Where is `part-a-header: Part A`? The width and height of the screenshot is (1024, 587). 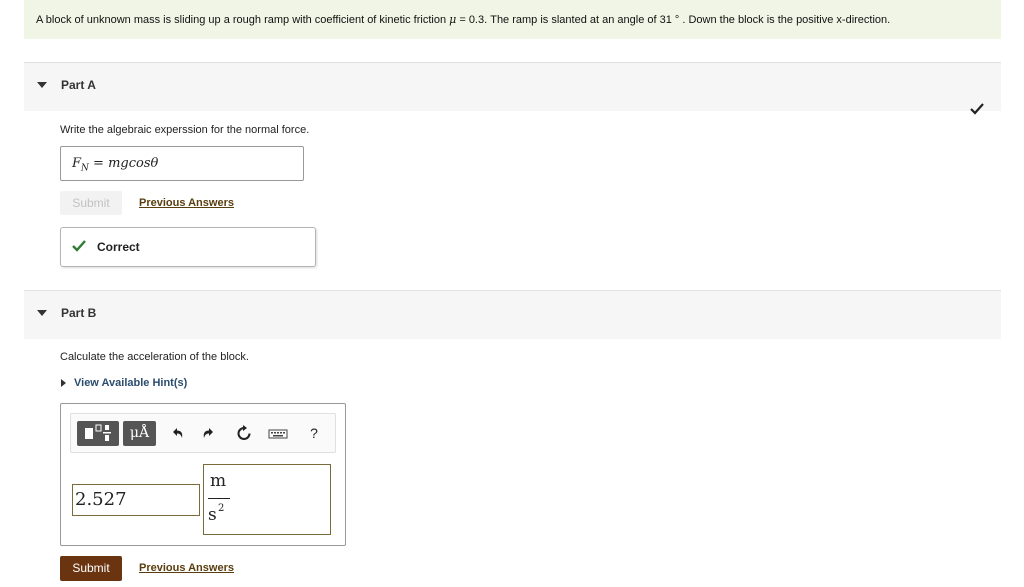 part-a-header: Part A is located at coordinates (512, 86).